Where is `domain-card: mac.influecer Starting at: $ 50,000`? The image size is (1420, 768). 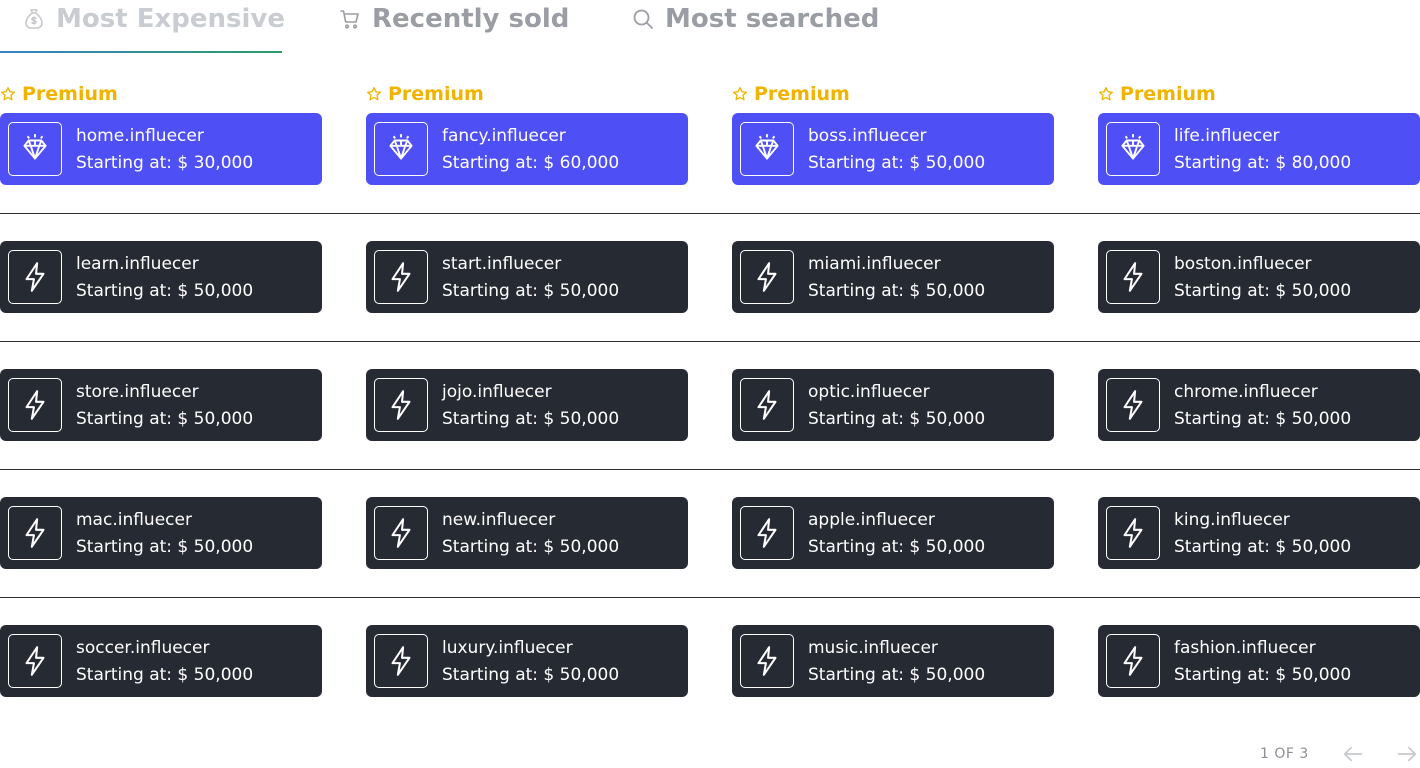
domain-card: mac.influecer Starting at: $ 50,000 is located at coordinates (161, 533).